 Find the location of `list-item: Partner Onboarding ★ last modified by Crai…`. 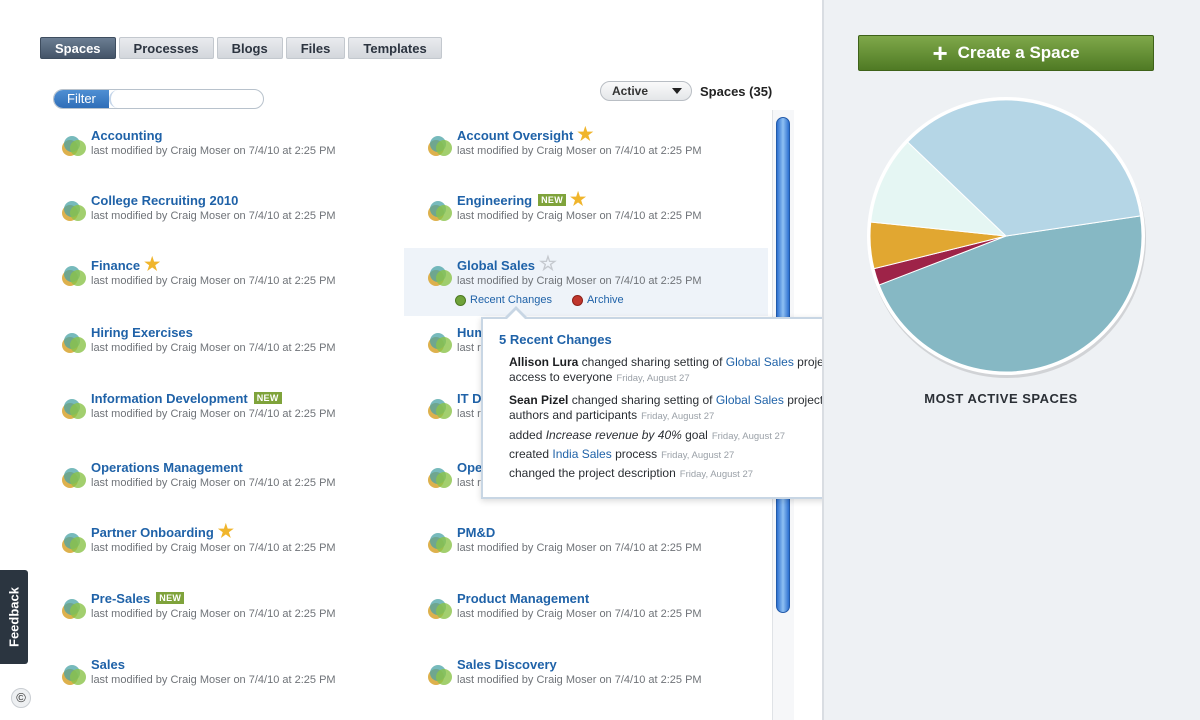

list-item: Partner Onboarding ★ last modified by Crai… is located at coordinates (225, 545).